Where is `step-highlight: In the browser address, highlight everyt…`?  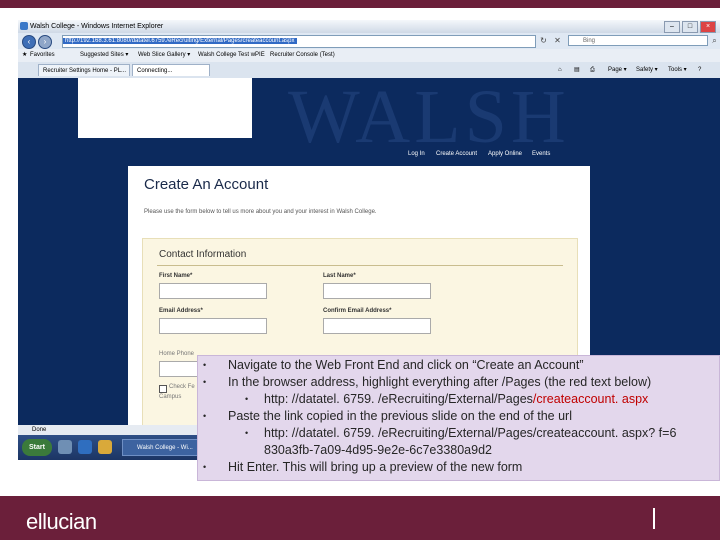
step-highlight: In the browser address, highlight everyt… is located at coordinates (440, 382).